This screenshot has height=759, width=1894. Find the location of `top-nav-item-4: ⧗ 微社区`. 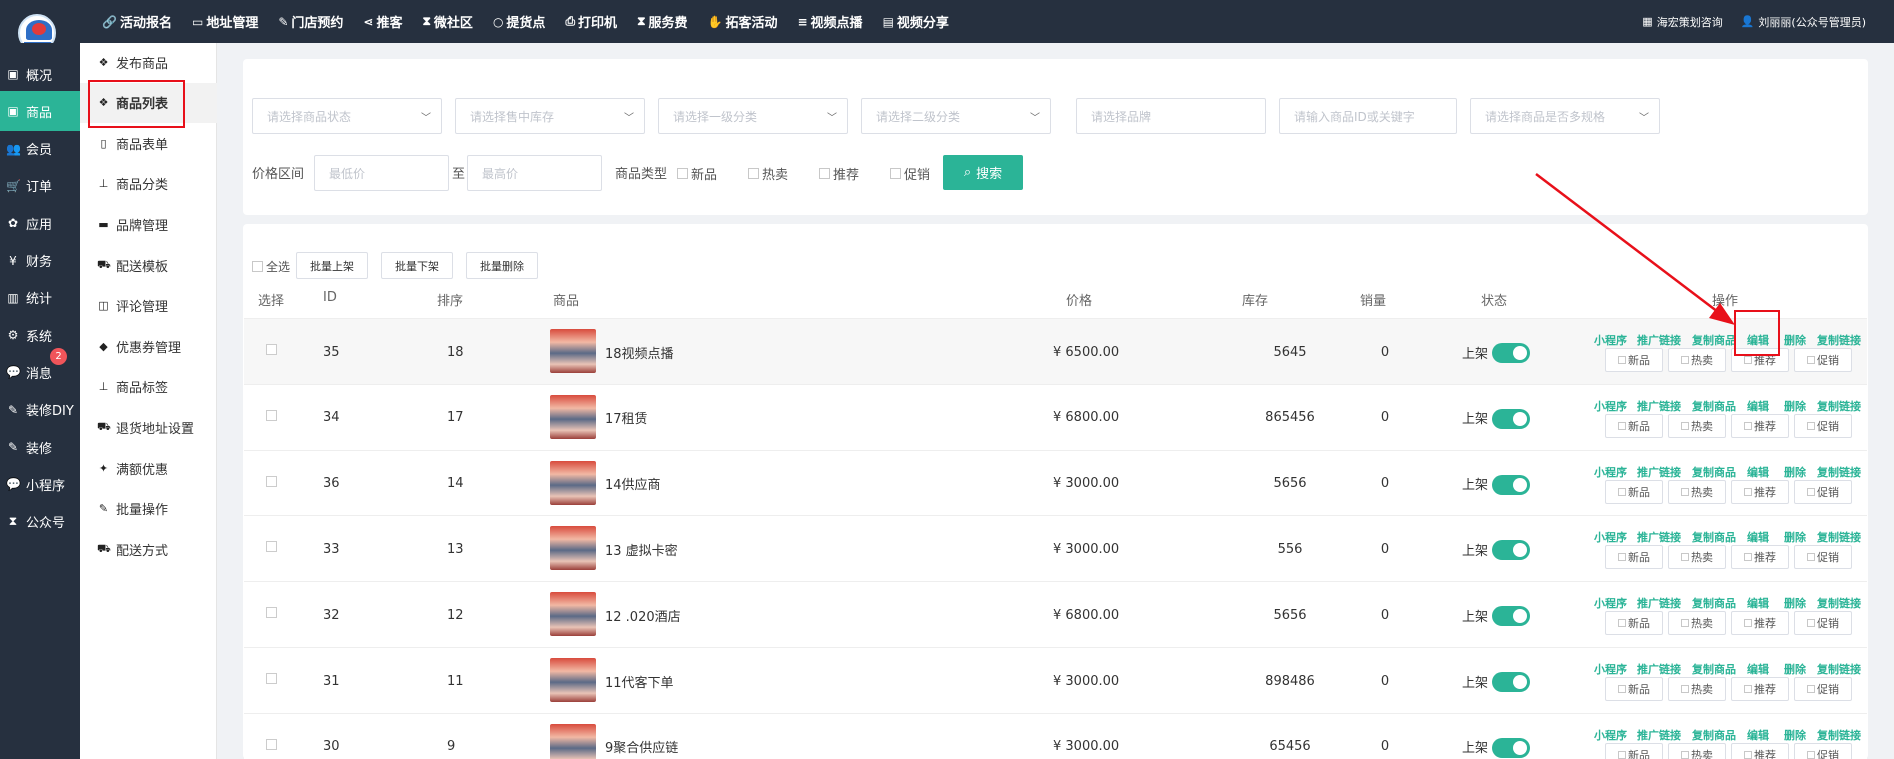

top-nav-item-4: ⧗ 微社区 is located at coordinates (447, 21).